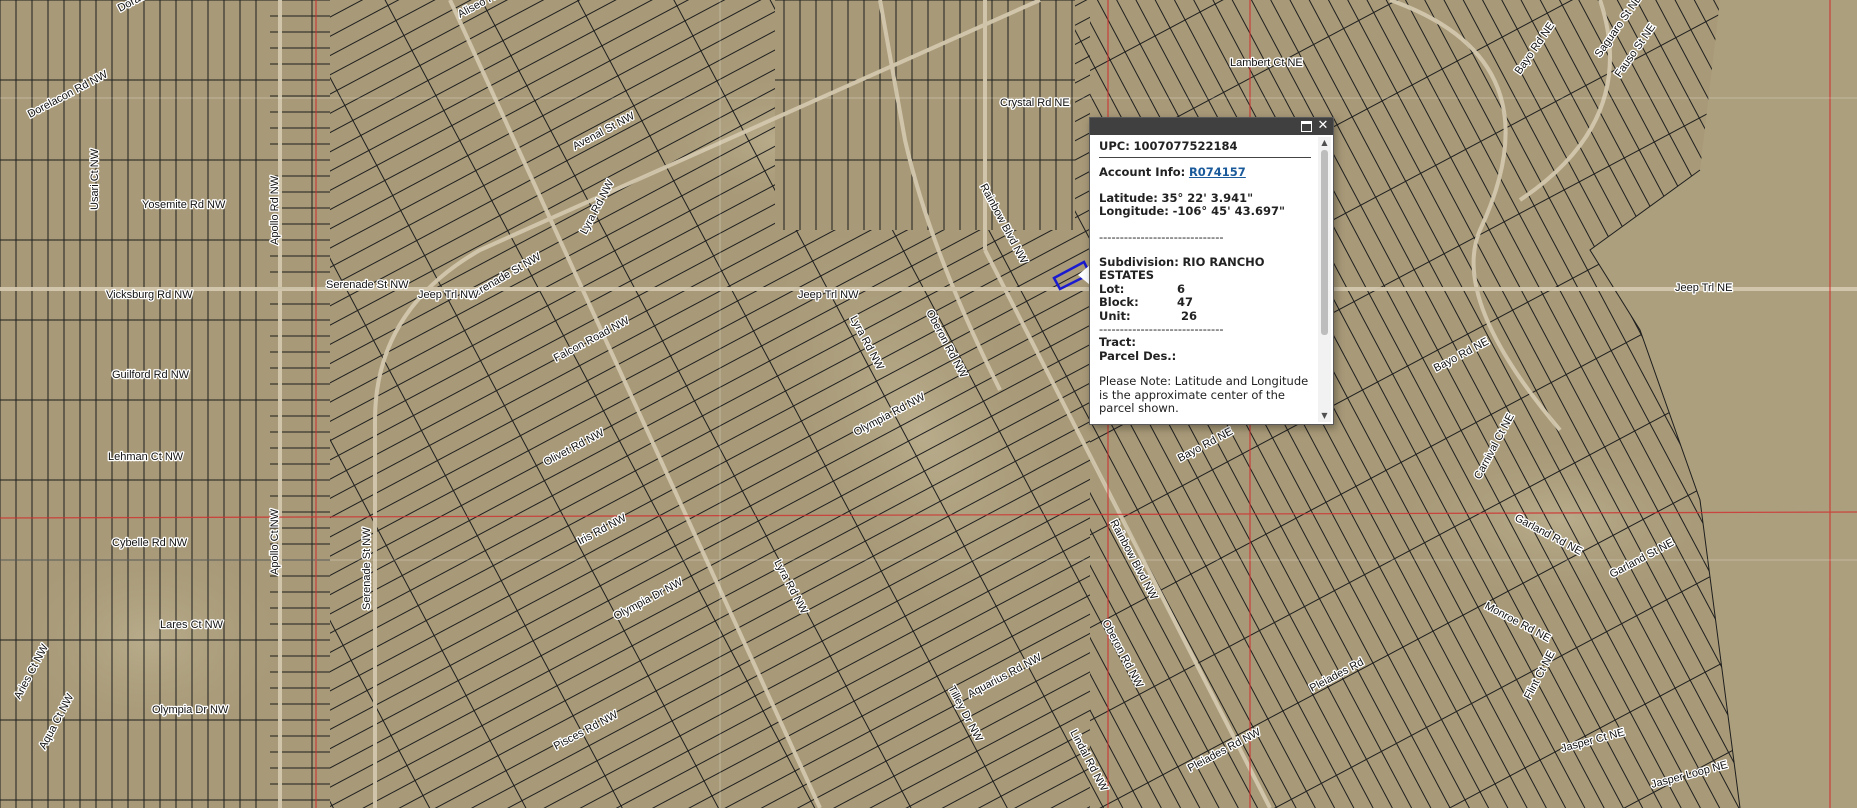  Describe the element at coordinates (1228, 211) in the screenshot. I see `longitude-value: -106° 45' 43.697"` at that location.